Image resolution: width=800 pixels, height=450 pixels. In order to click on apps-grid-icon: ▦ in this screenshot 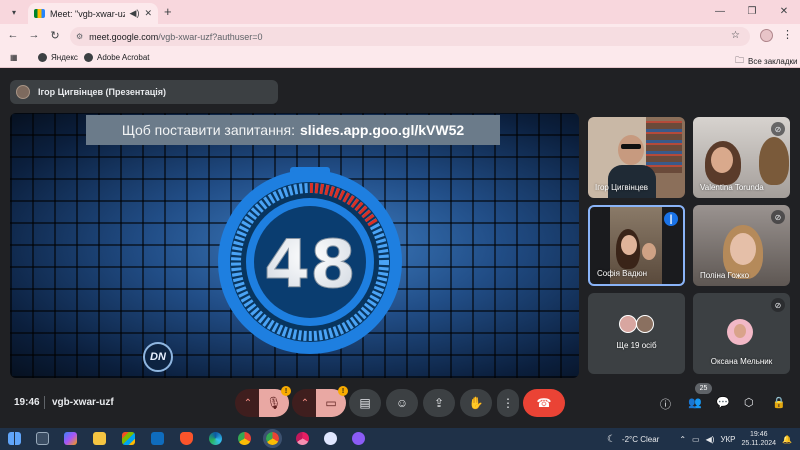, I will do `click(14, 57)`.